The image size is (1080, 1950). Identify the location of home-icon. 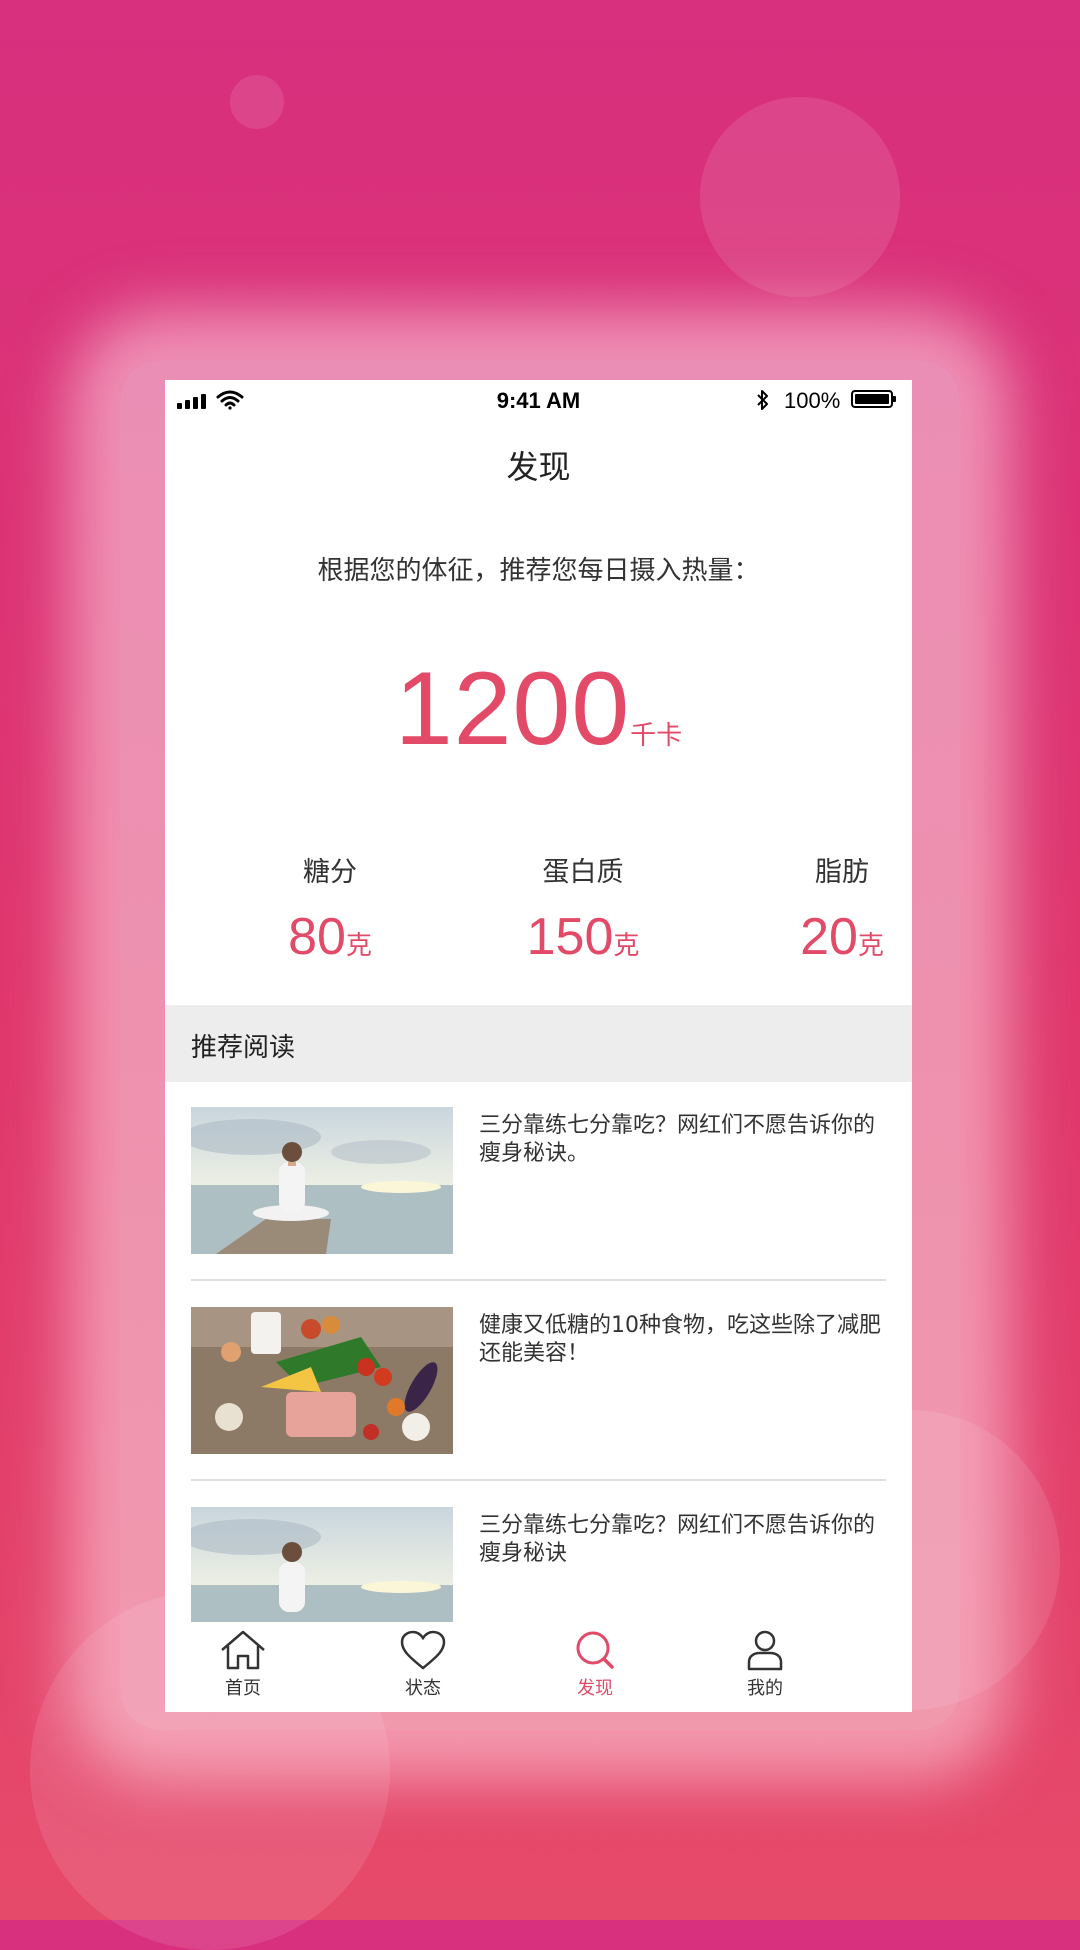
(243, 1650).